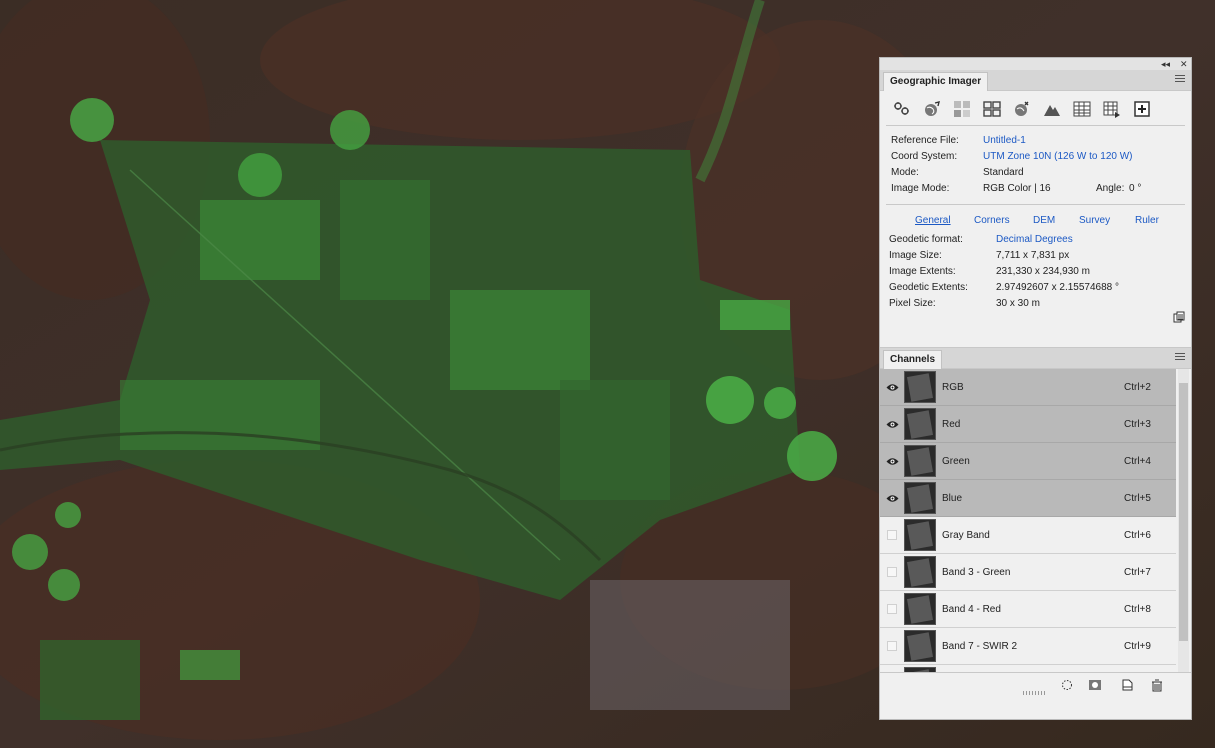 Image resolution: width=1215 pixels, height=748 pixels. Describe the element at coordinates (1035, 108) in the screenshot. I see `toolbar` at that location.